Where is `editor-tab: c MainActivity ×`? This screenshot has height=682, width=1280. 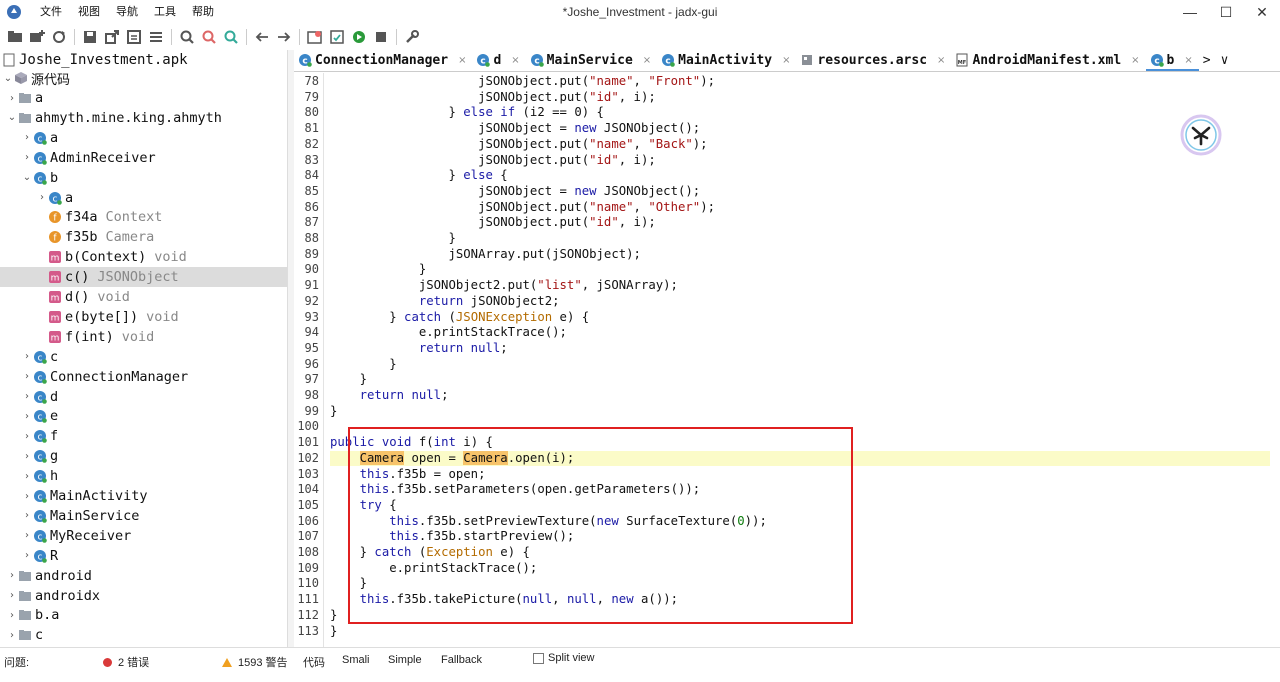
editor-tab: c MainActivity × is located at coordinates (726, 60).